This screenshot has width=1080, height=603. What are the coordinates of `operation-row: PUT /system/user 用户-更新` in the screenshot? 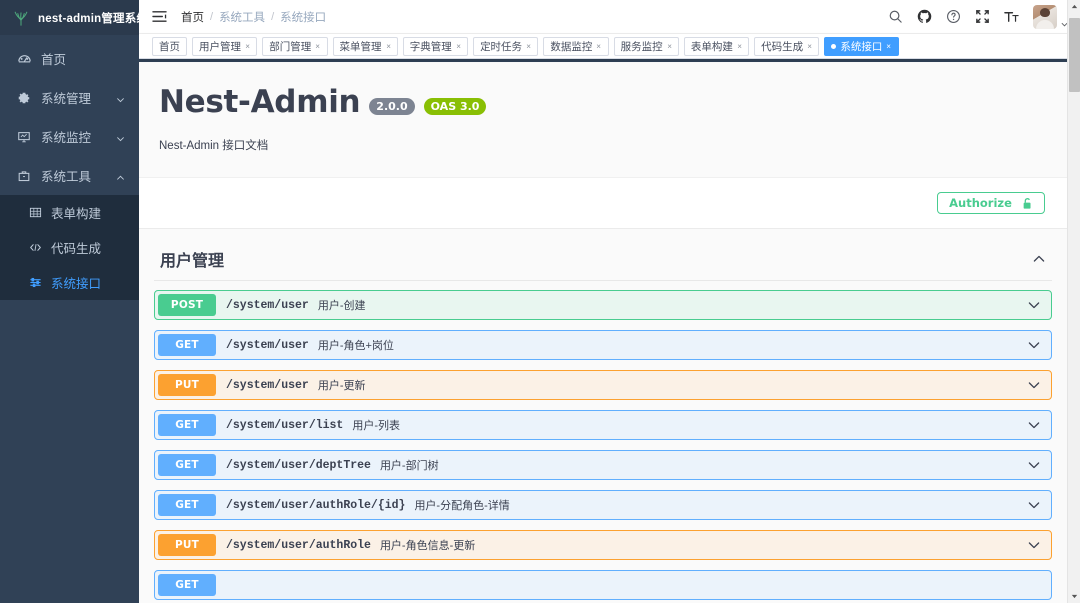 It's located at (603, 385).